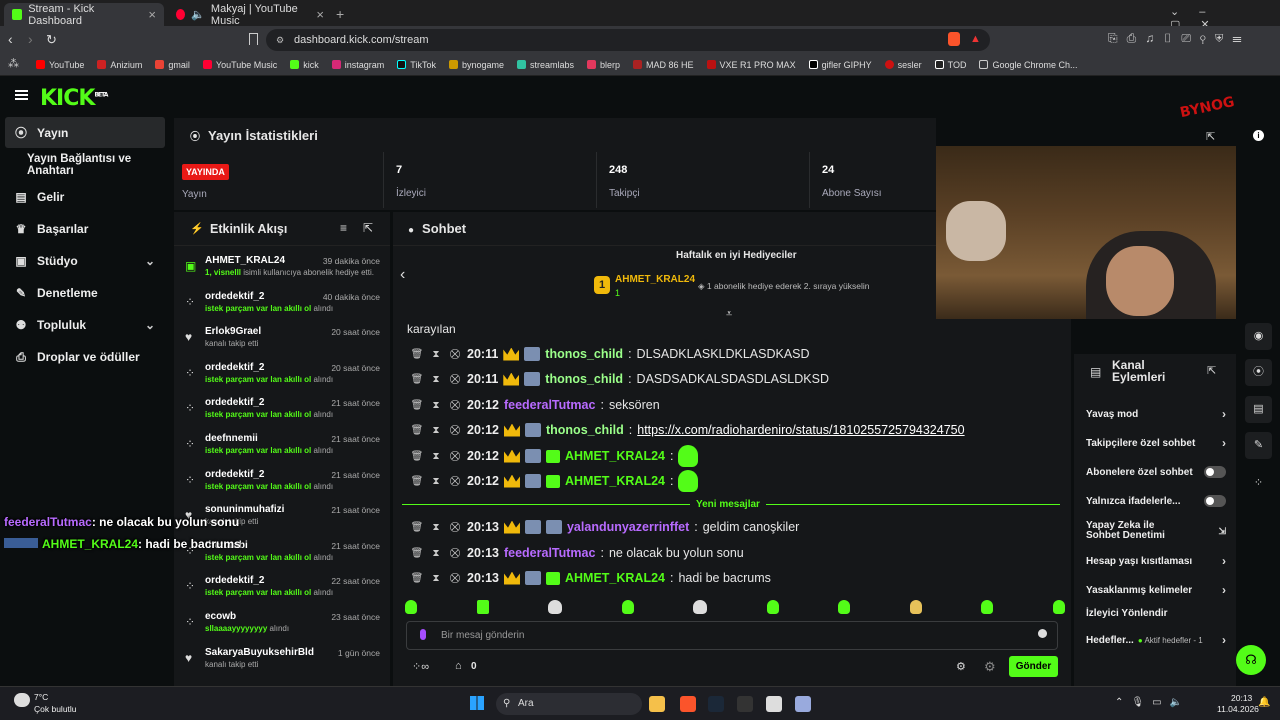  I want to click on sidebar-item-basarilar: ♛ Başarılar, so click(85, 228).